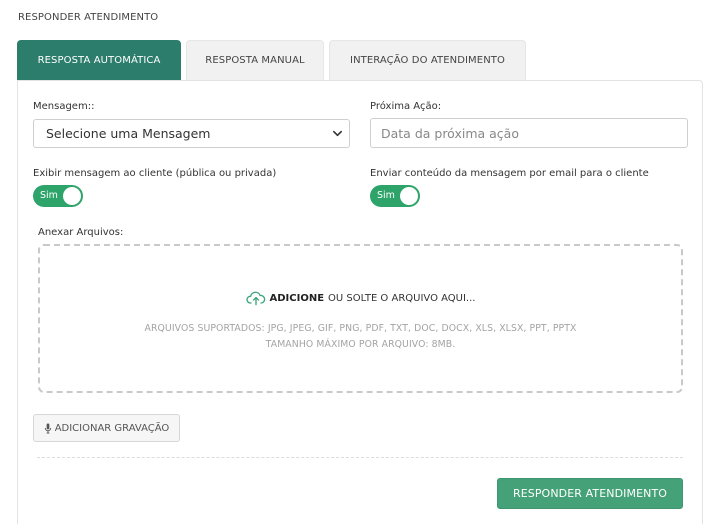 The width and height of the screenshot is (717, 524). Describe the element at coordinates (81, 232) in the screenshot. I see `anexar-arquivos-label: Anexar Arquivos:` at that location.